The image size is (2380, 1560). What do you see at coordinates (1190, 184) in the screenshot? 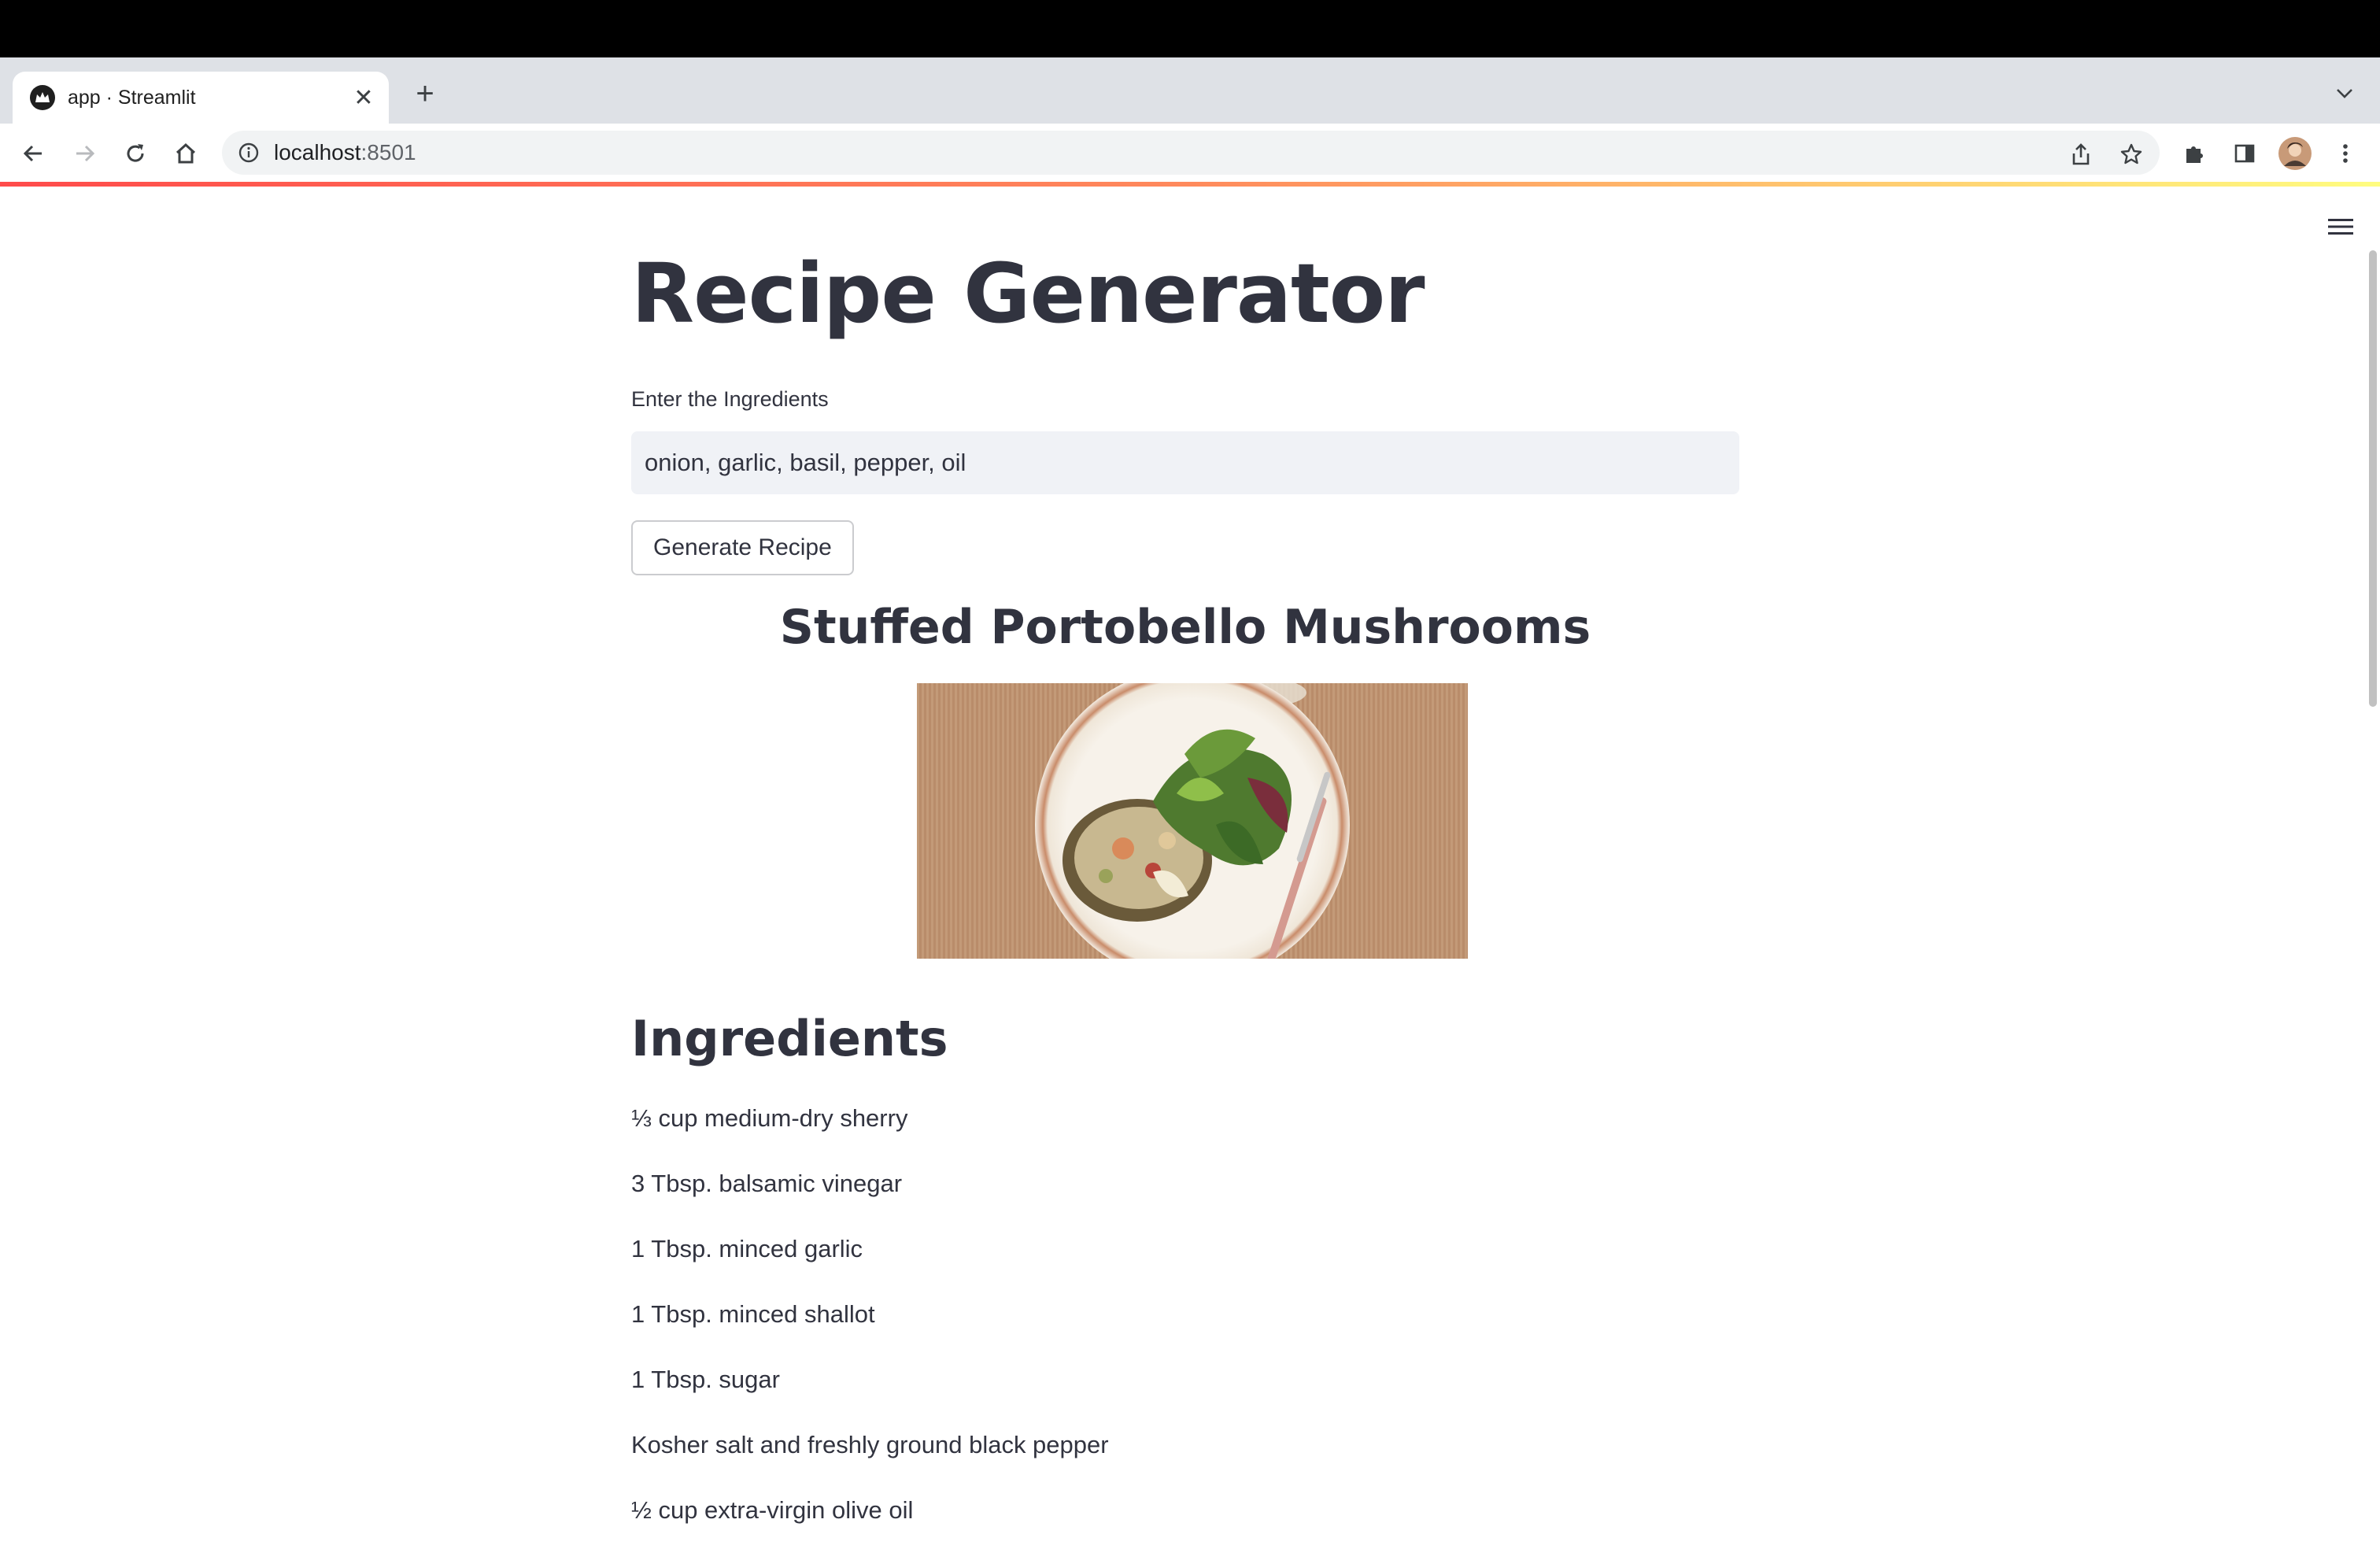
I see `streamlit-header-decoration` at bounding box center [1190, 184].